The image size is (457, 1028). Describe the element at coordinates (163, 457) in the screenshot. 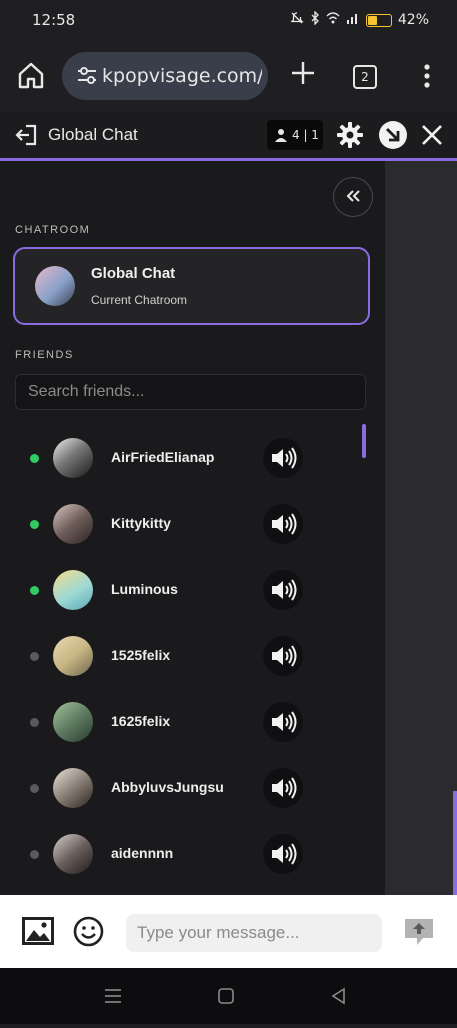

I see `friend-name: AirFriedElianap` at that location.